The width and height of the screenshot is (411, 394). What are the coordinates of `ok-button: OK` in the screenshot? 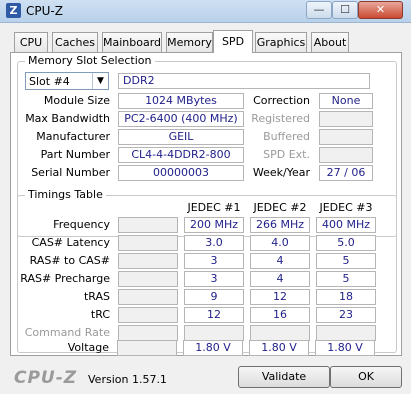 It's located at (366, 377).